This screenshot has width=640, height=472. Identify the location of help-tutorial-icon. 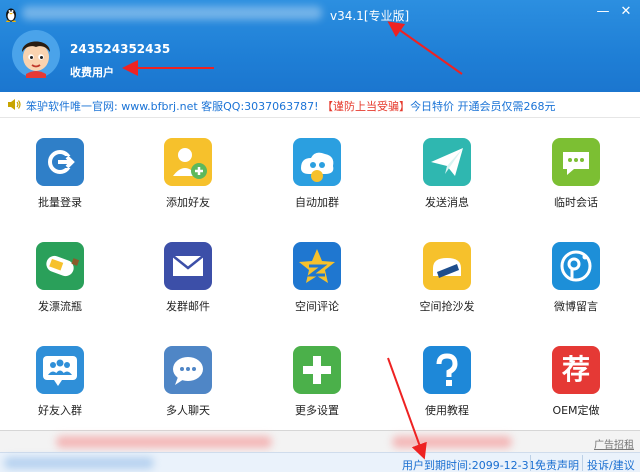
(447, 370).